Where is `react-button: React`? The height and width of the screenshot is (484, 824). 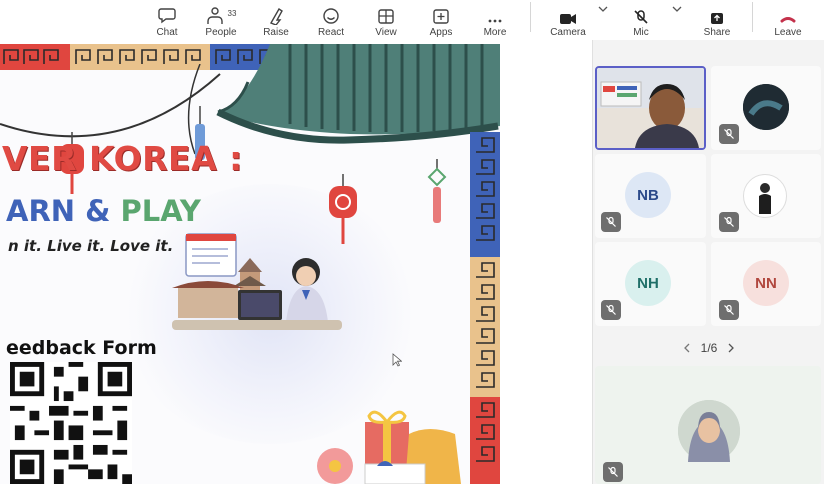
react-button: React is located at coordinates (331, 19).